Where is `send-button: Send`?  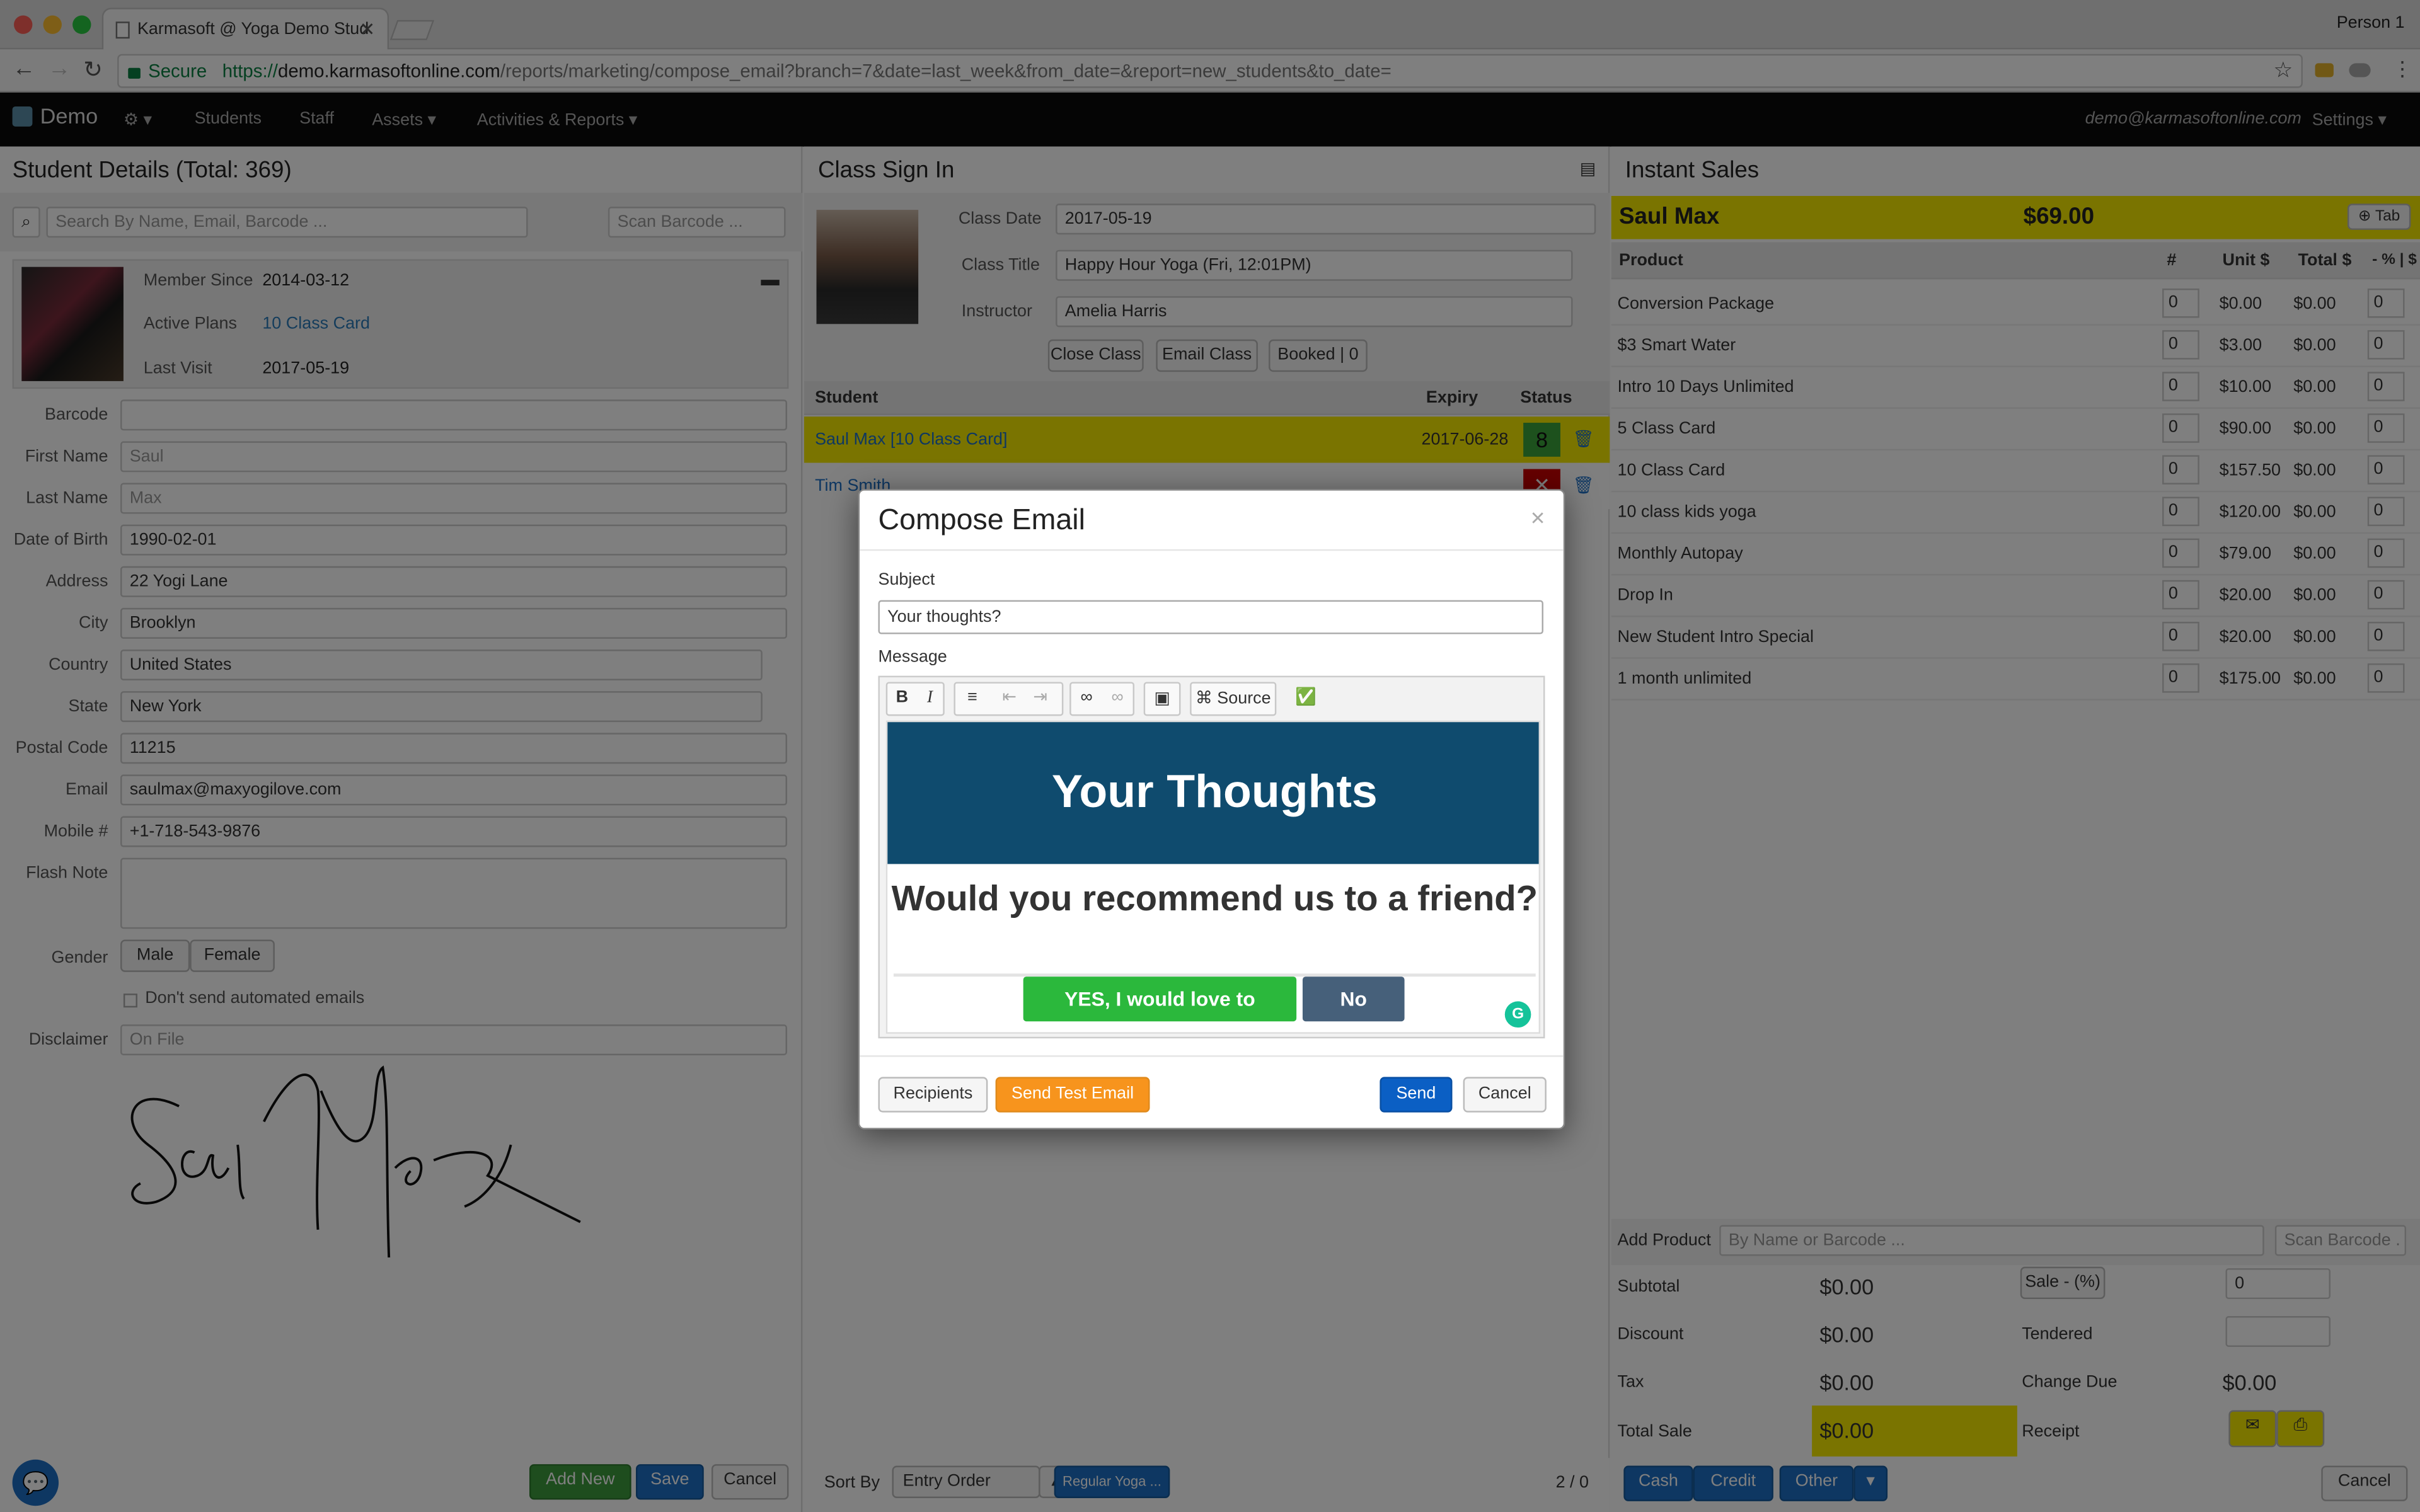
send-button: Send is located at coordinates (1417, 1095).